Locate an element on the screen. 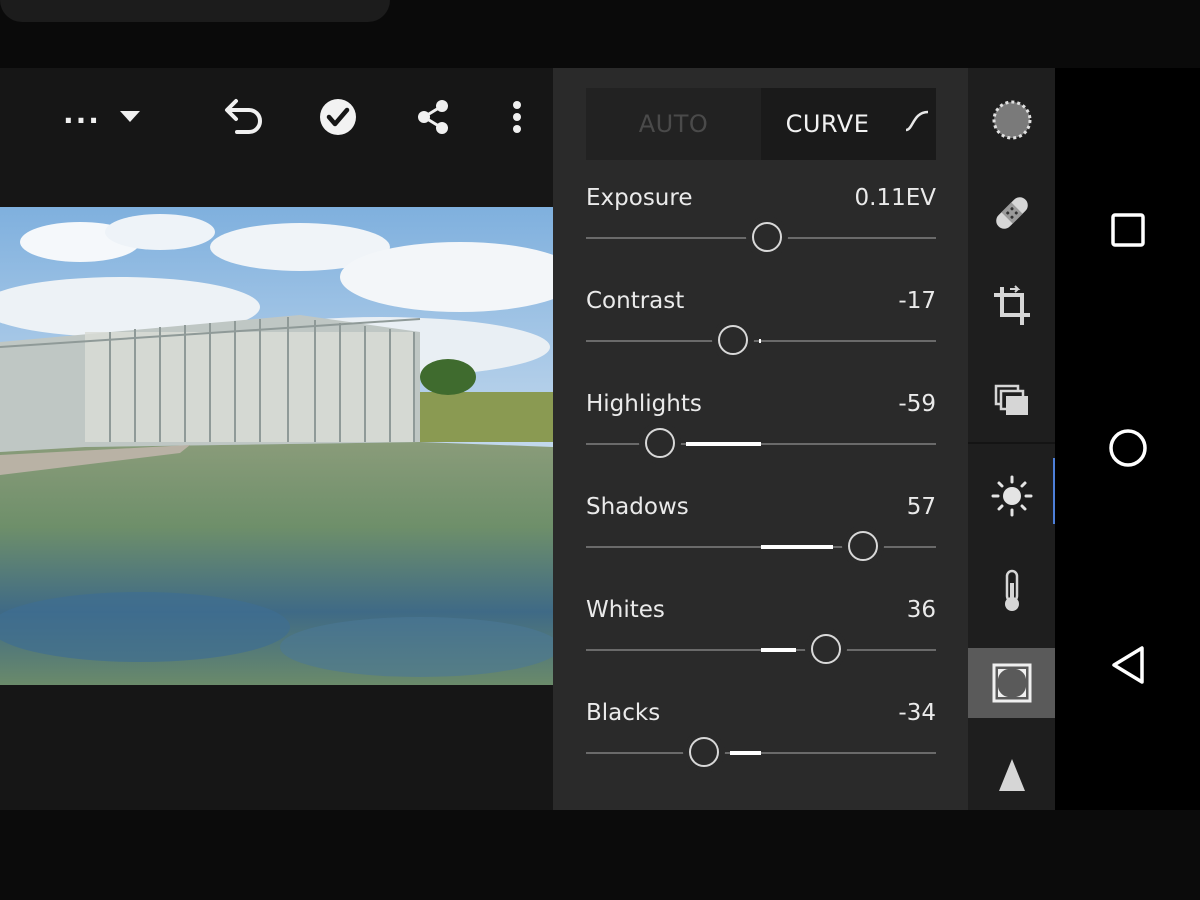 This screenshot has width=1200, height=900. undo-icon is located at coordinates (242, 117).